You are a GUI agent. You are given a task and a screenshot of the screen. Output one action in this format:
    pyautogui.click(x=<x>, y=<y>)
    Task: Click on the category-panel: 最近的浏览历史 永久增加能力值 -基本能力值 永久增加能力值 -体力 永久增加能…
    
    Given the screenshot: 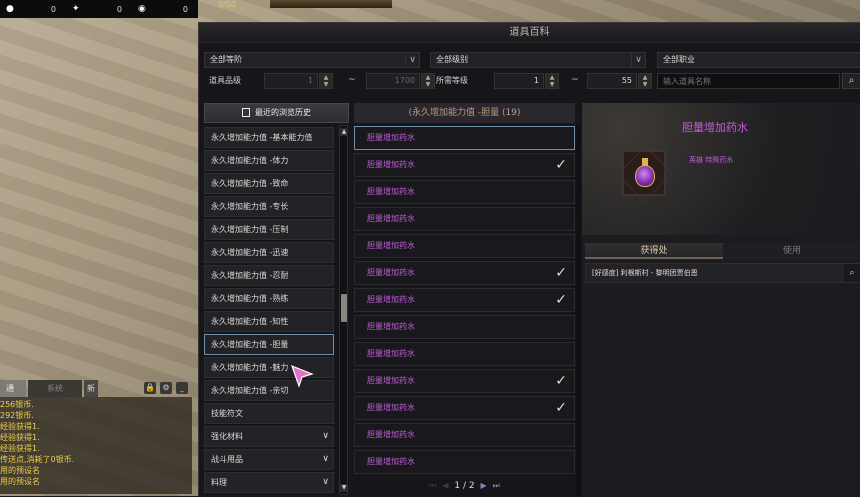 What is the action you would take?
    pyautogui.click(x=276, y=300)
    